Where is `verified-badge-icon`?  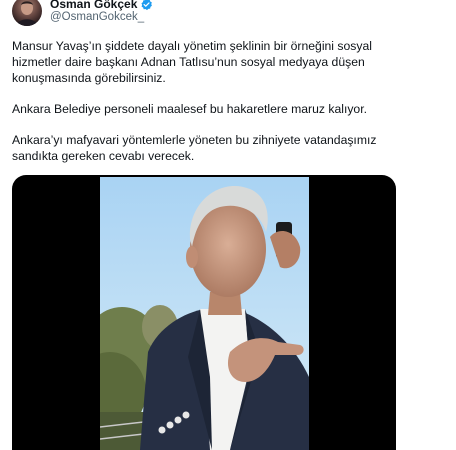
verified-badge-icon is located at coordinates (147, 5).